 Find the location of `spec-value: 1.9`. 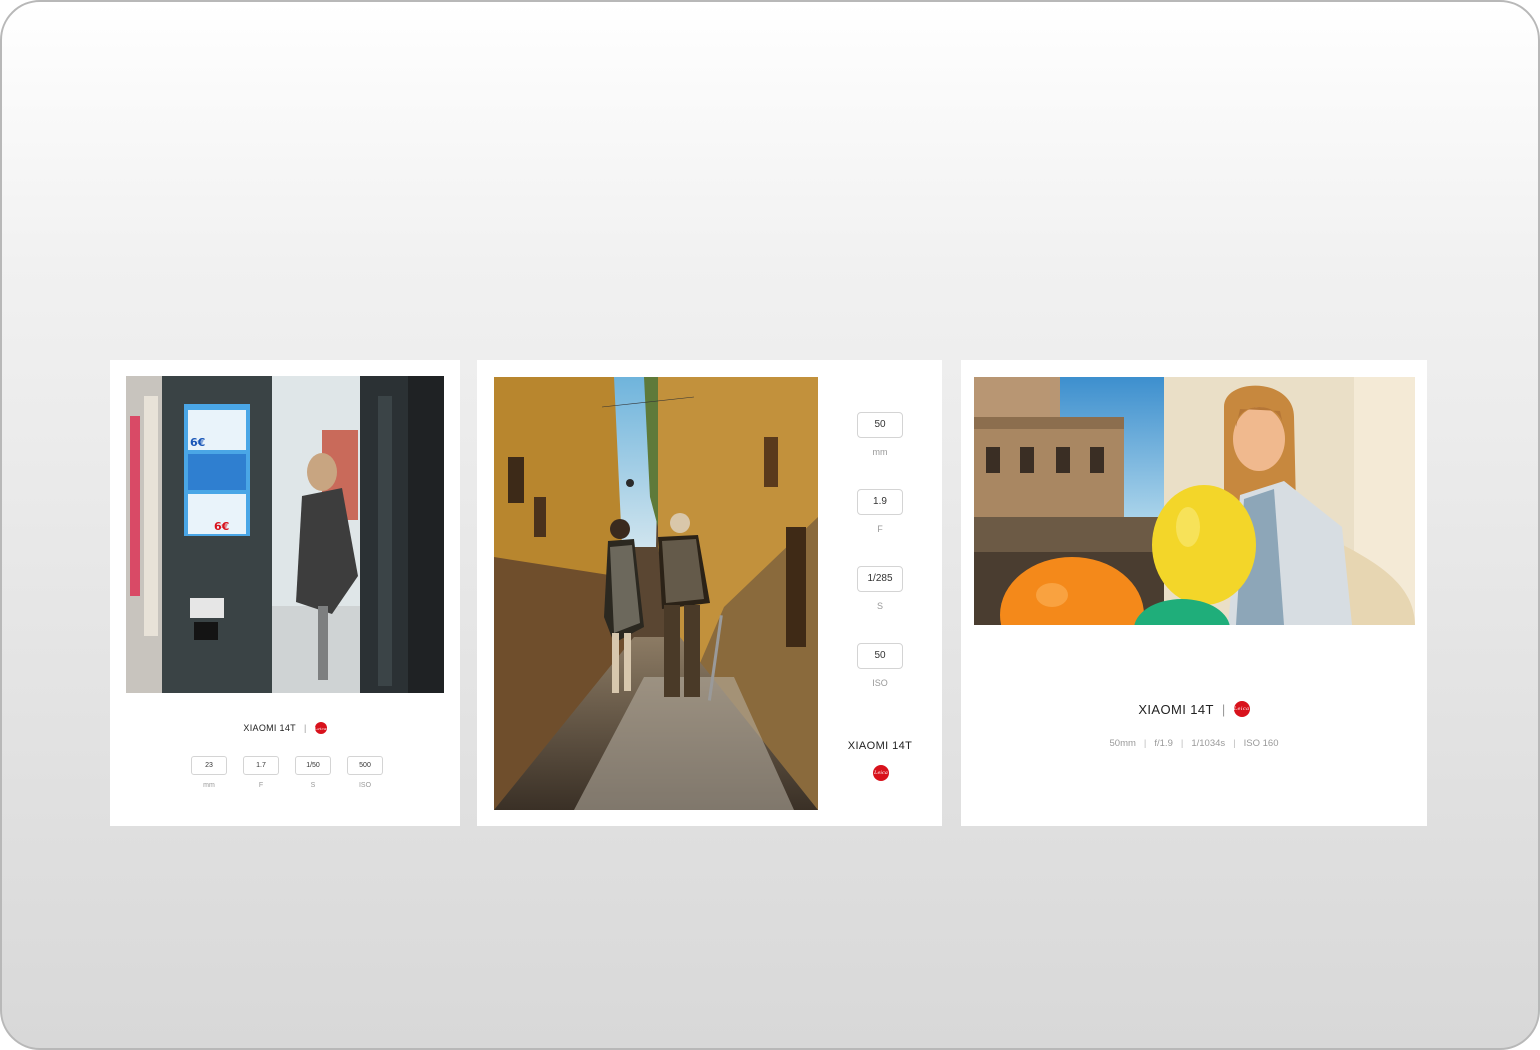

spec-value: 1.9 is located at coordinates (880, 502).